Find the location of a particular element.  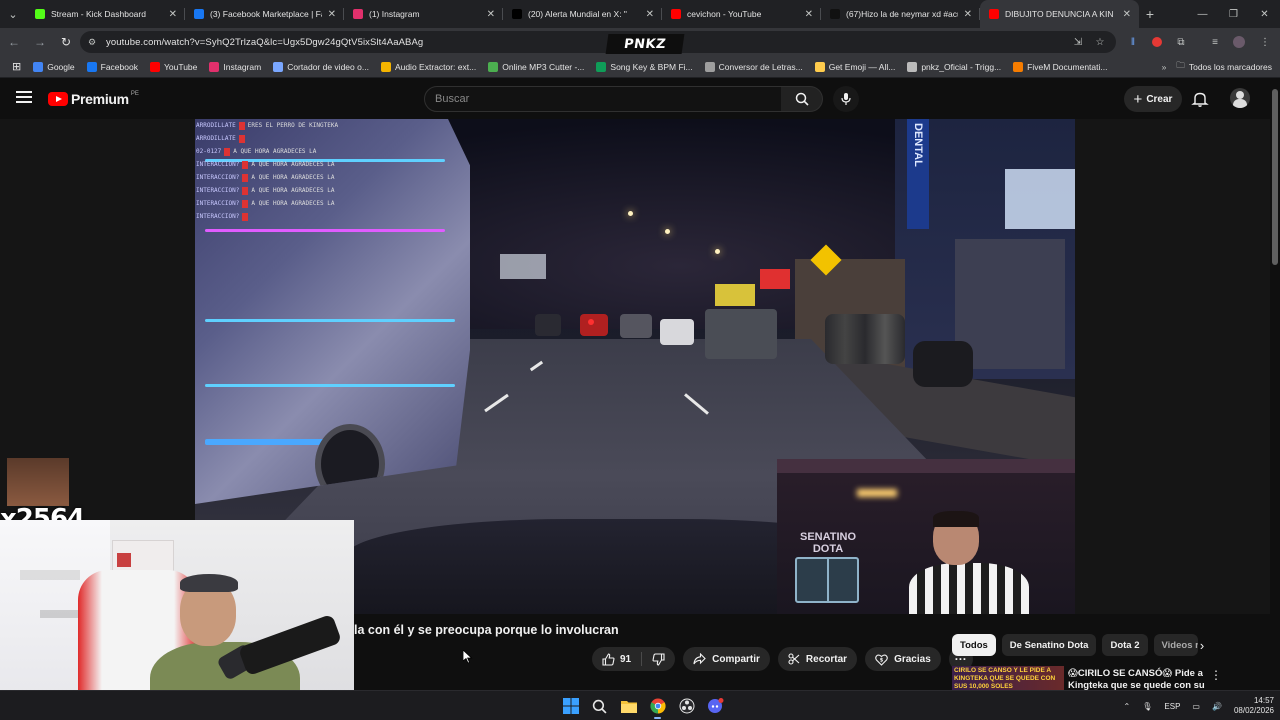

new-tab-button: + is located at coordinates (1150, 14).